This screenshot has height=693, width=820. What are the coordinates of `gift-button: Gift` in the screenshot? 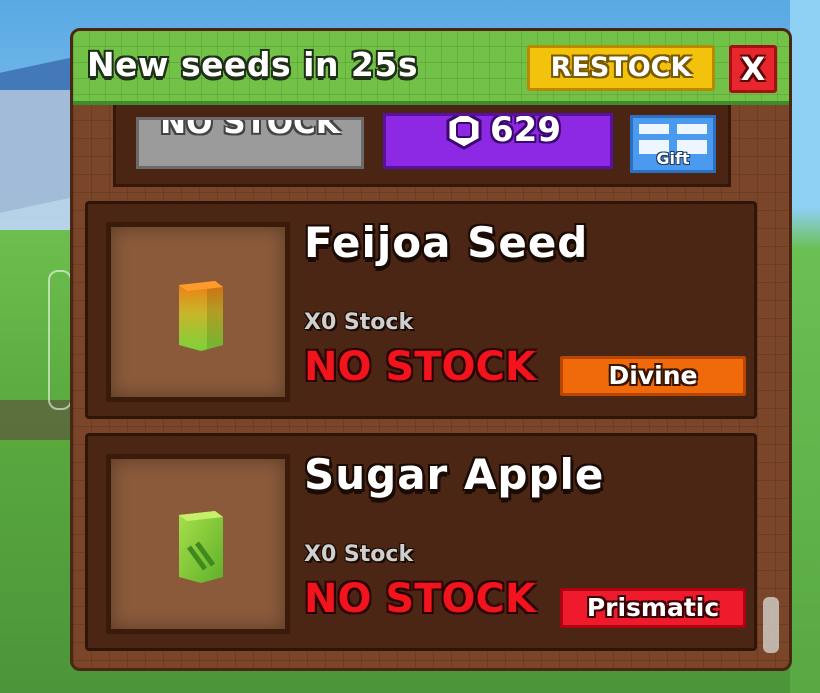 It's located at (673, 144).